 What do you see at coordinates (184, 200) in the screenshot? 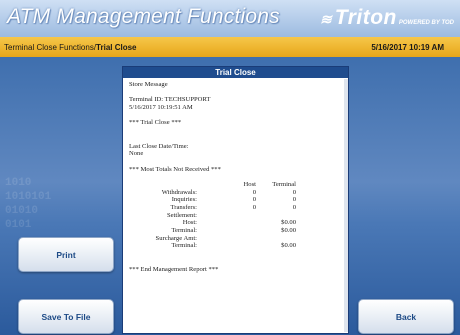
I see `row-label: Inquiries:` at bounding box center [184, 200].